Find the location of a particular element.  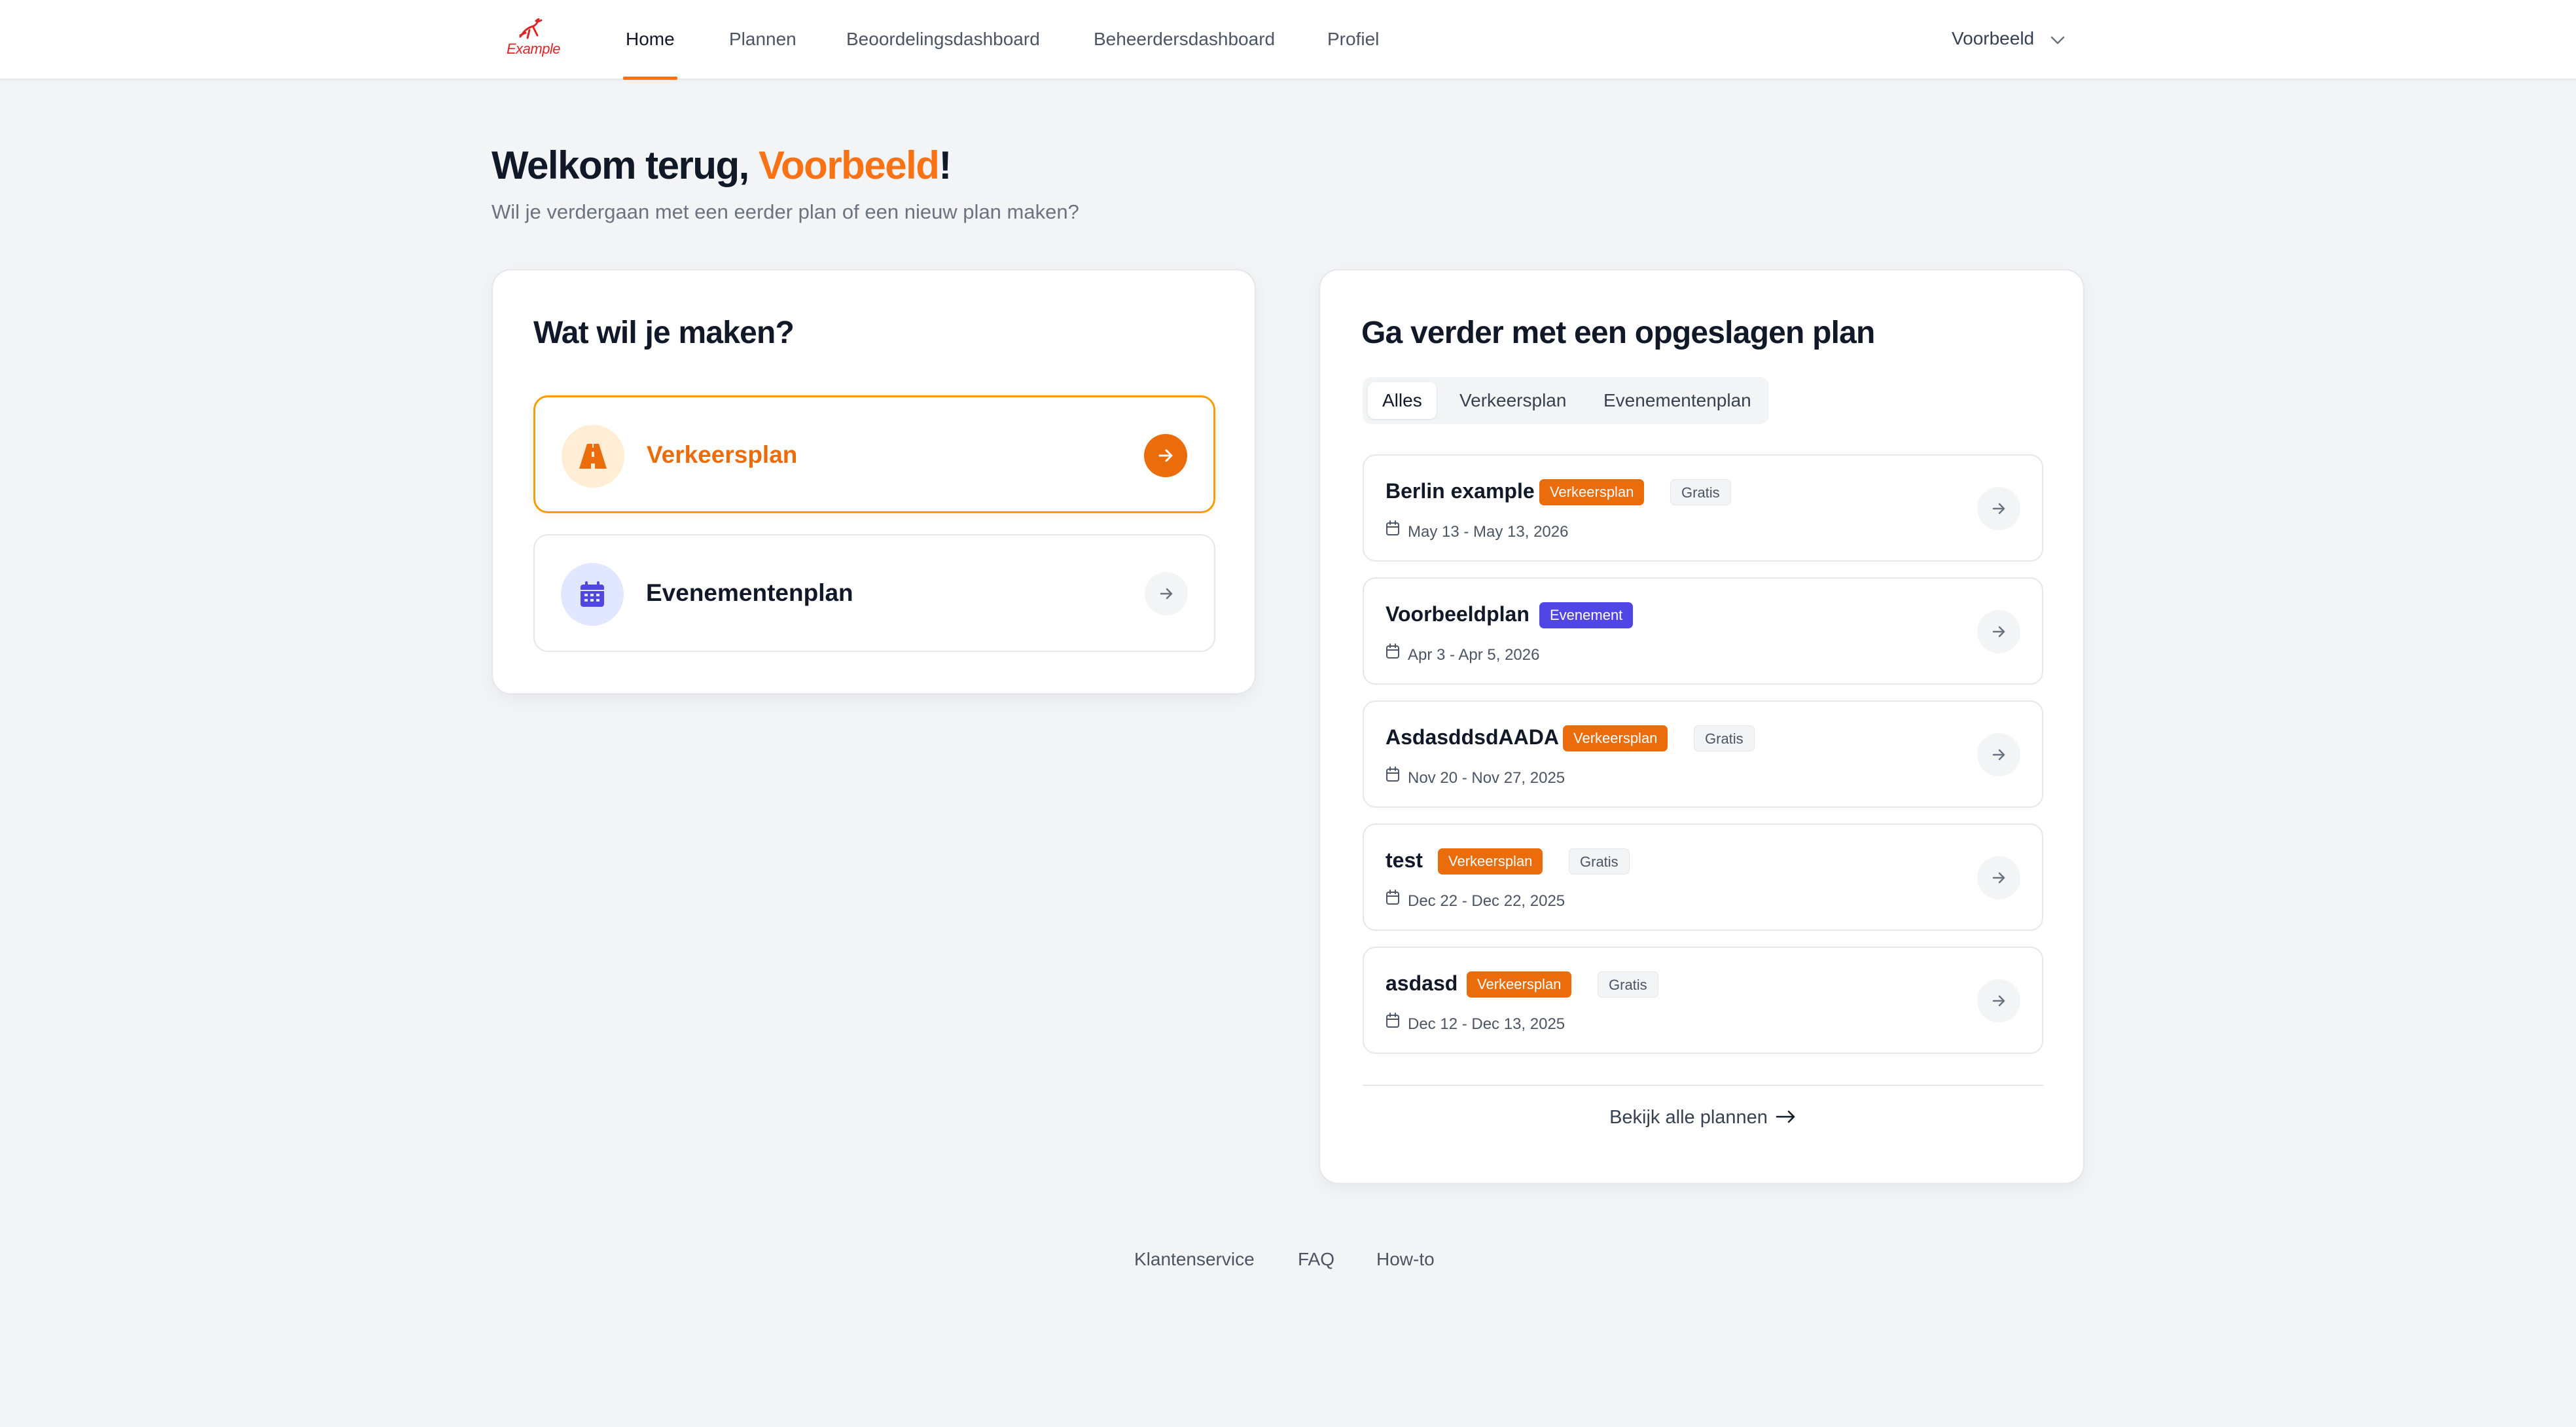

user-menu: Voorbeeld is located at coordinates (2009, 40).